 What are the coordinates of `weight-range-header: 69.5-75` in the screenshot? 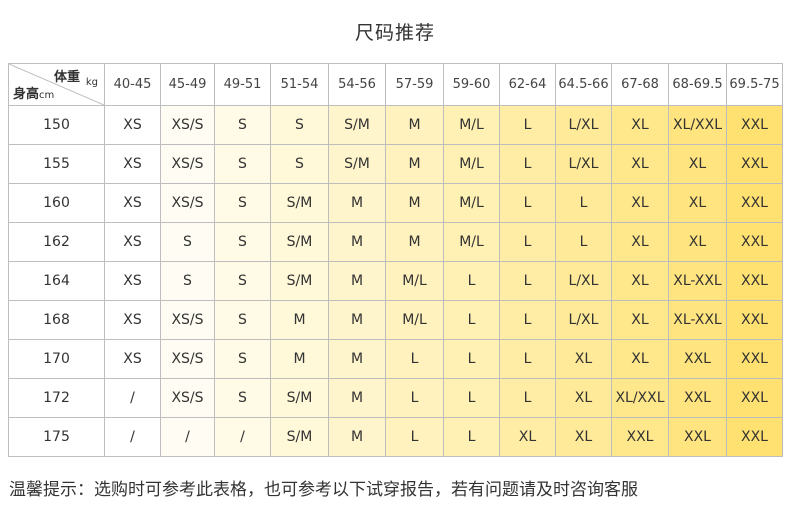 It's located at (754, 84).